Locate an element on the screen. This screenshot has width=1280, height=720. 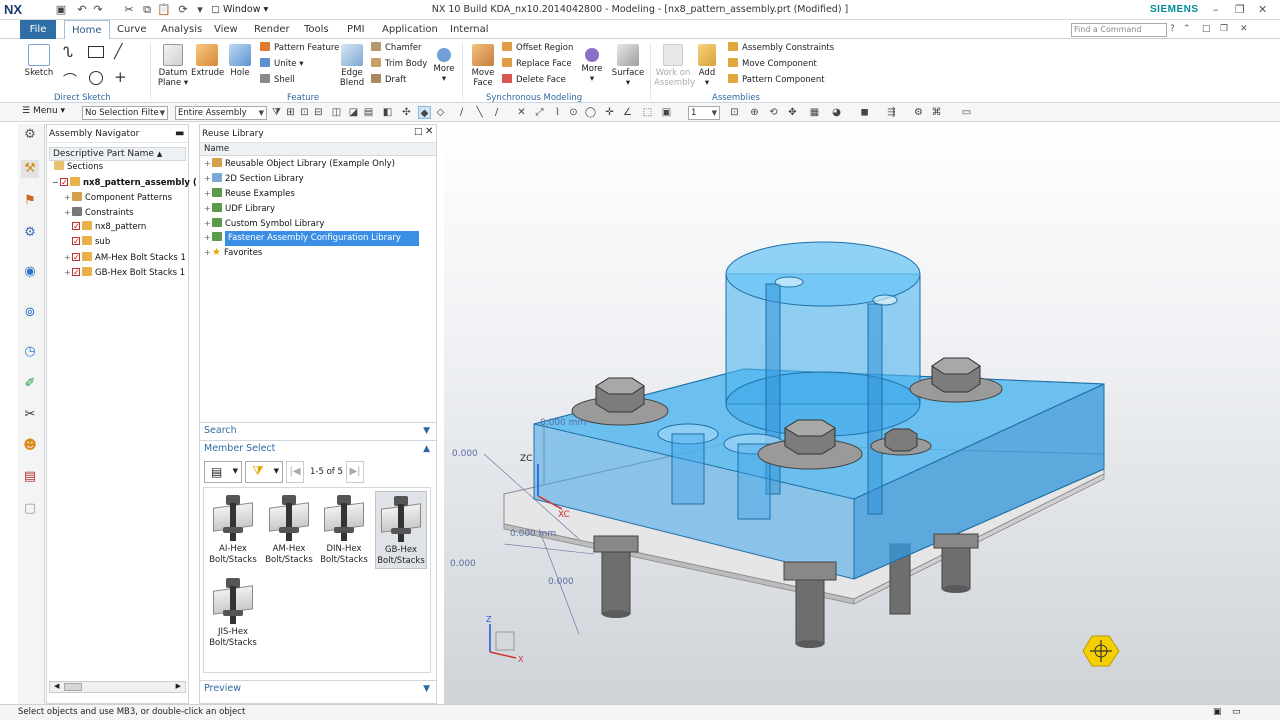
library-item-udf: + UDF Library is located at coordinates (239, 208).